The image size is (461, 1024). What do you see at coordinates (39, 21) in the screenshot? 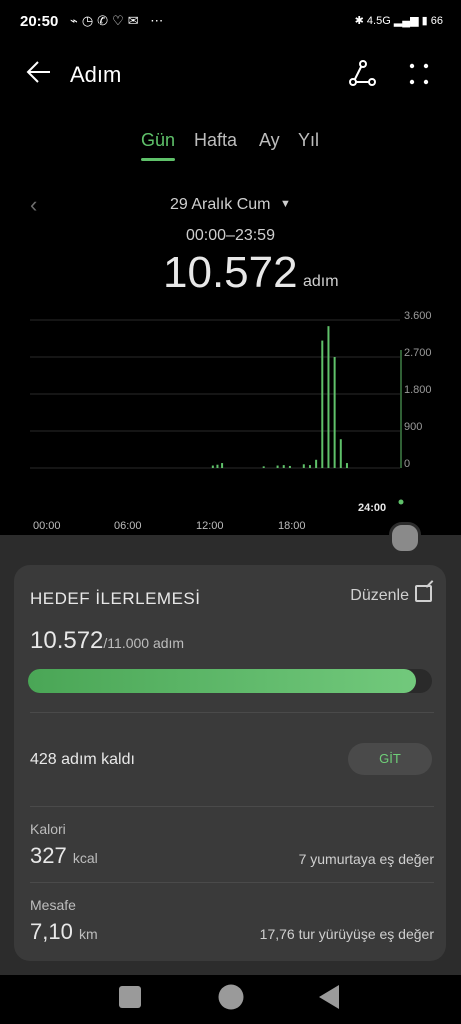
I see `status-time: 20:50` at bounding box center [39, 21].